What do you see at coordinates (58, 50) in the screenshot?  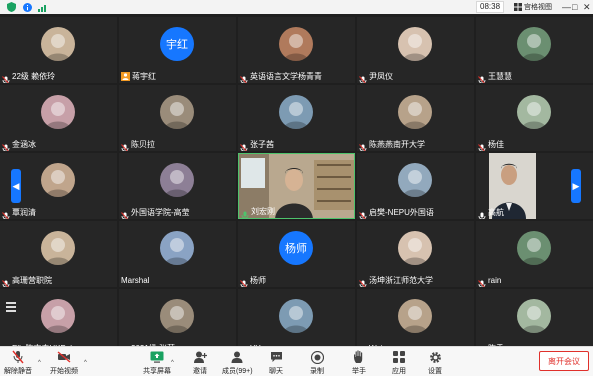 I see `participant-tile: 22级 赖依玲` at bounding box center [58, 50].